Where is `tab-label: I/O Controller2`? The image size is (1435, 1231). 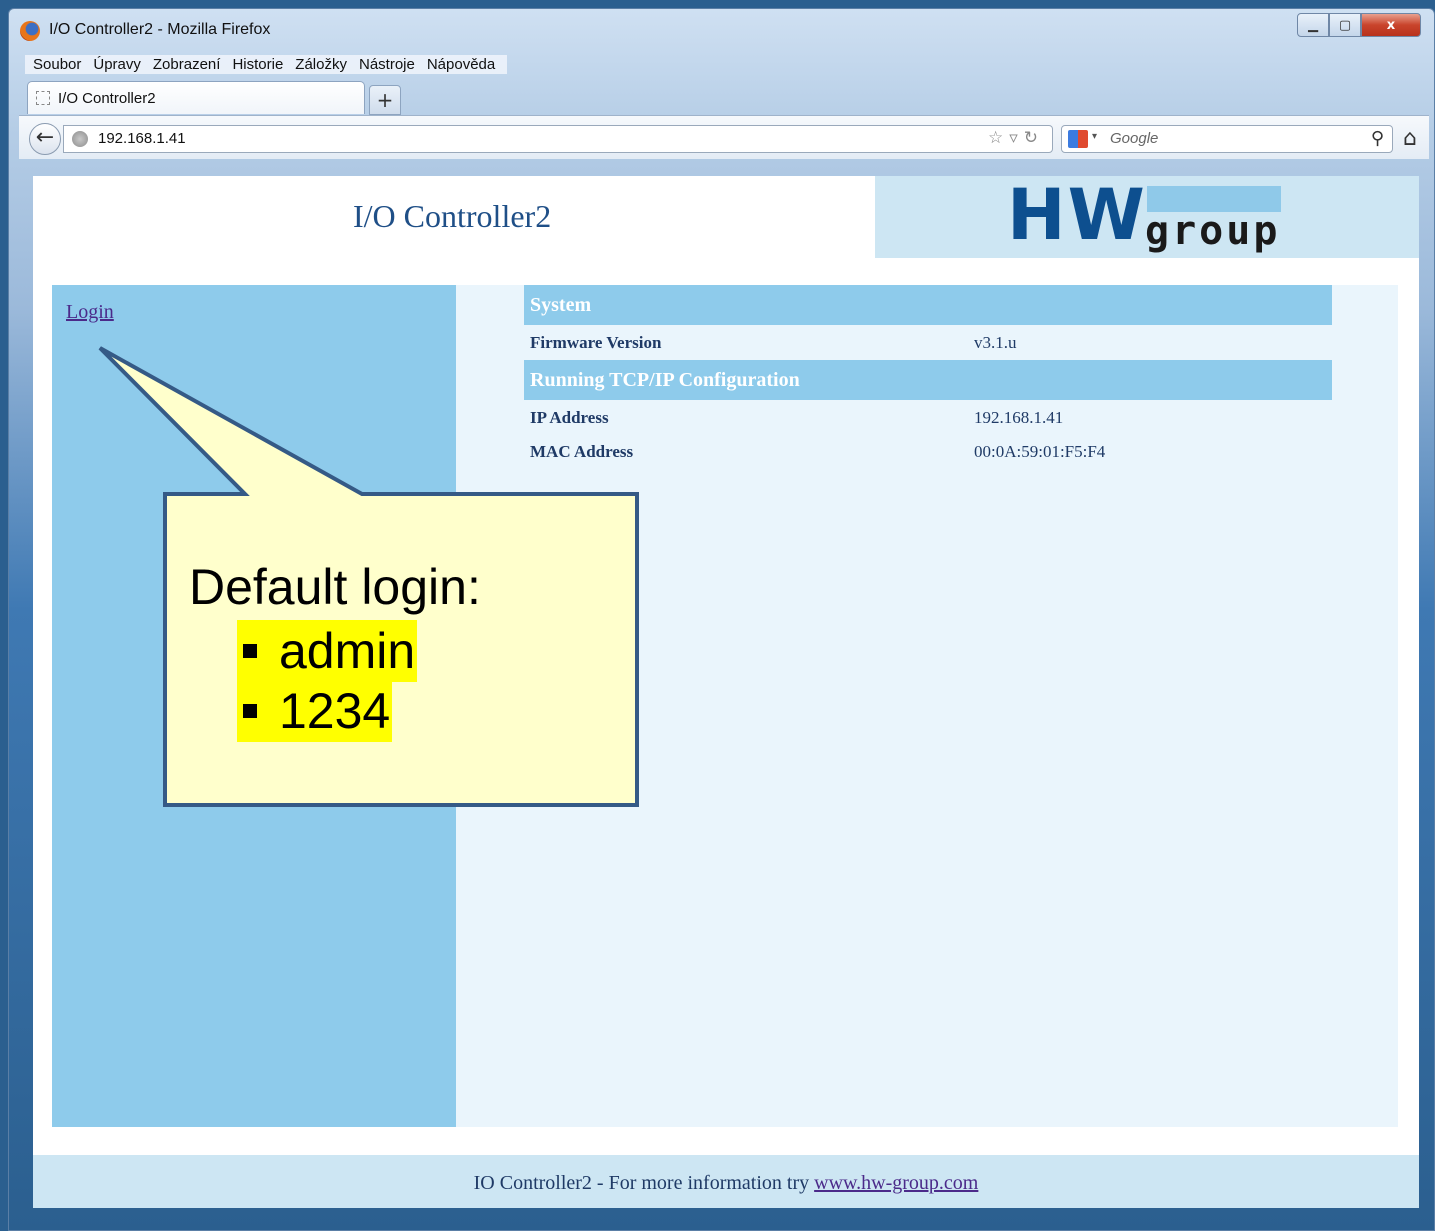
tab-label: I/O Controller2 is located at coordinates (107, 98).